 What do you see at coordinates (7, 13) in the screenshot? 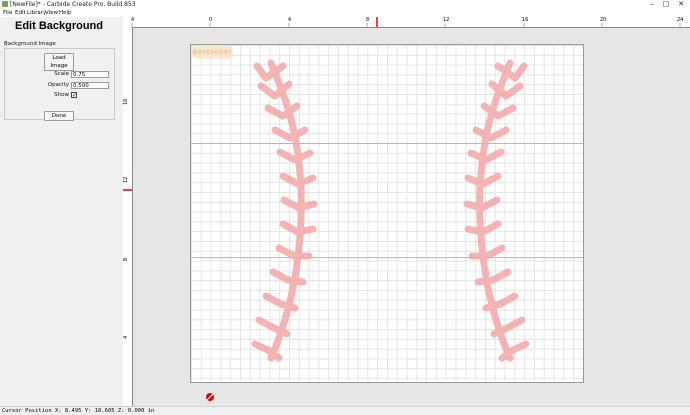
I see `menu-file: File` at bounding box center [7, 13].